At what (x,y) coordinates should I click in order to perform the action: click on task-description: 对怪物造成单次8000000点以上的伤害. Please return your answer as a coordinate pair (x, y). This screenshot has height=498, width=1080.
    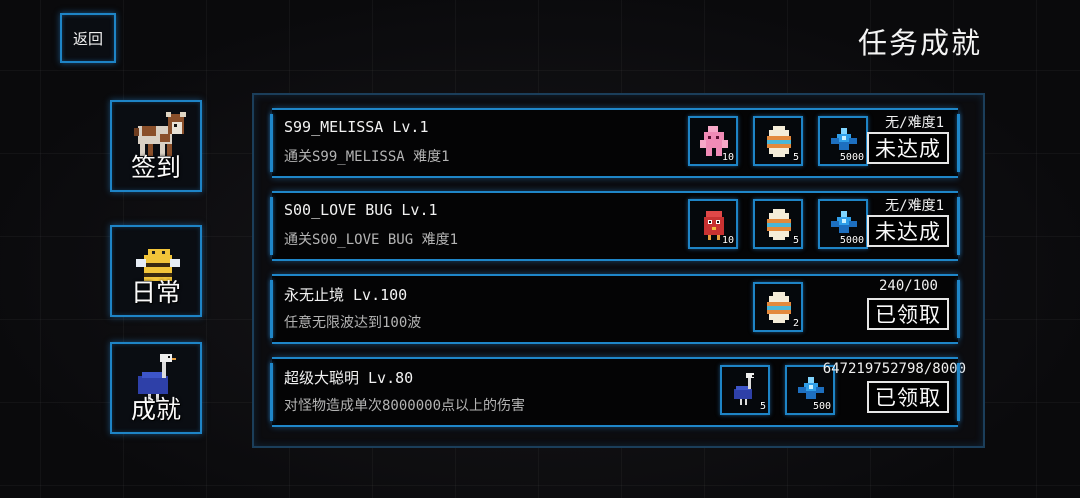
    Looking at the image, I should click on (405, 406).